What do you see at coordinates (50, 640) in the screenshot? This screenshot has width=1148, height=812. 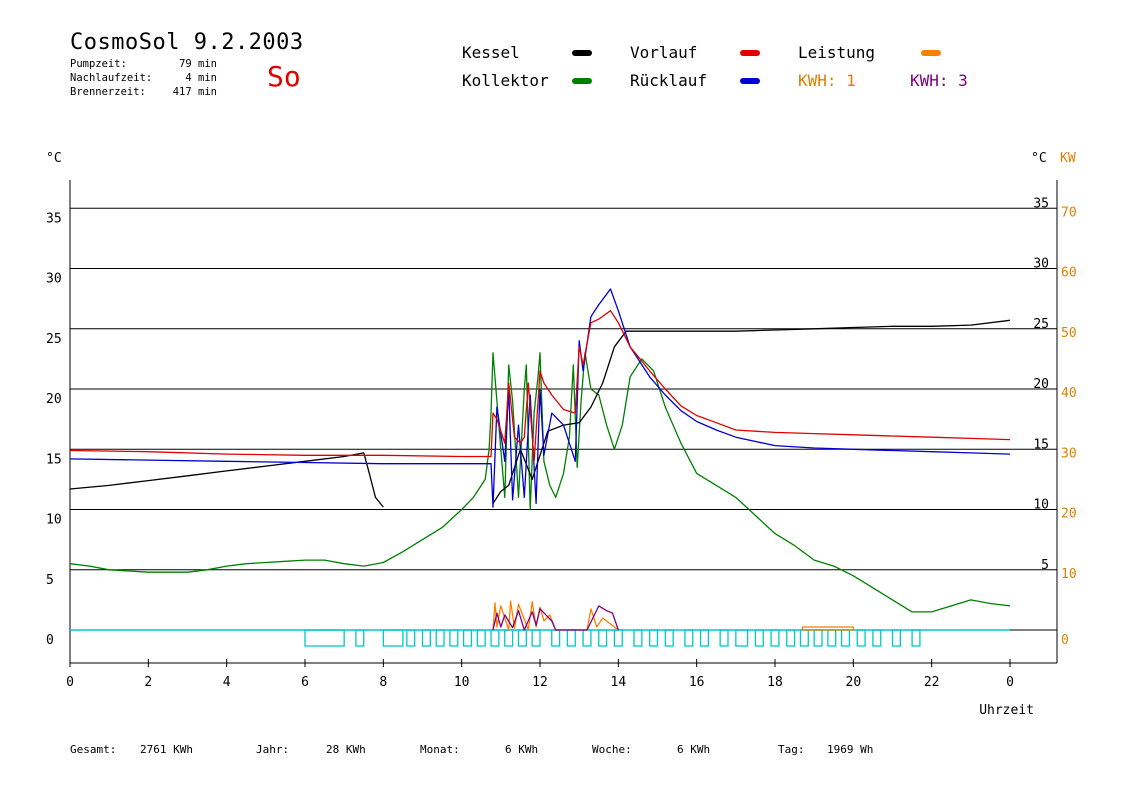 I see `y-tick-label-left: 0` at bounding box center [50, 640].